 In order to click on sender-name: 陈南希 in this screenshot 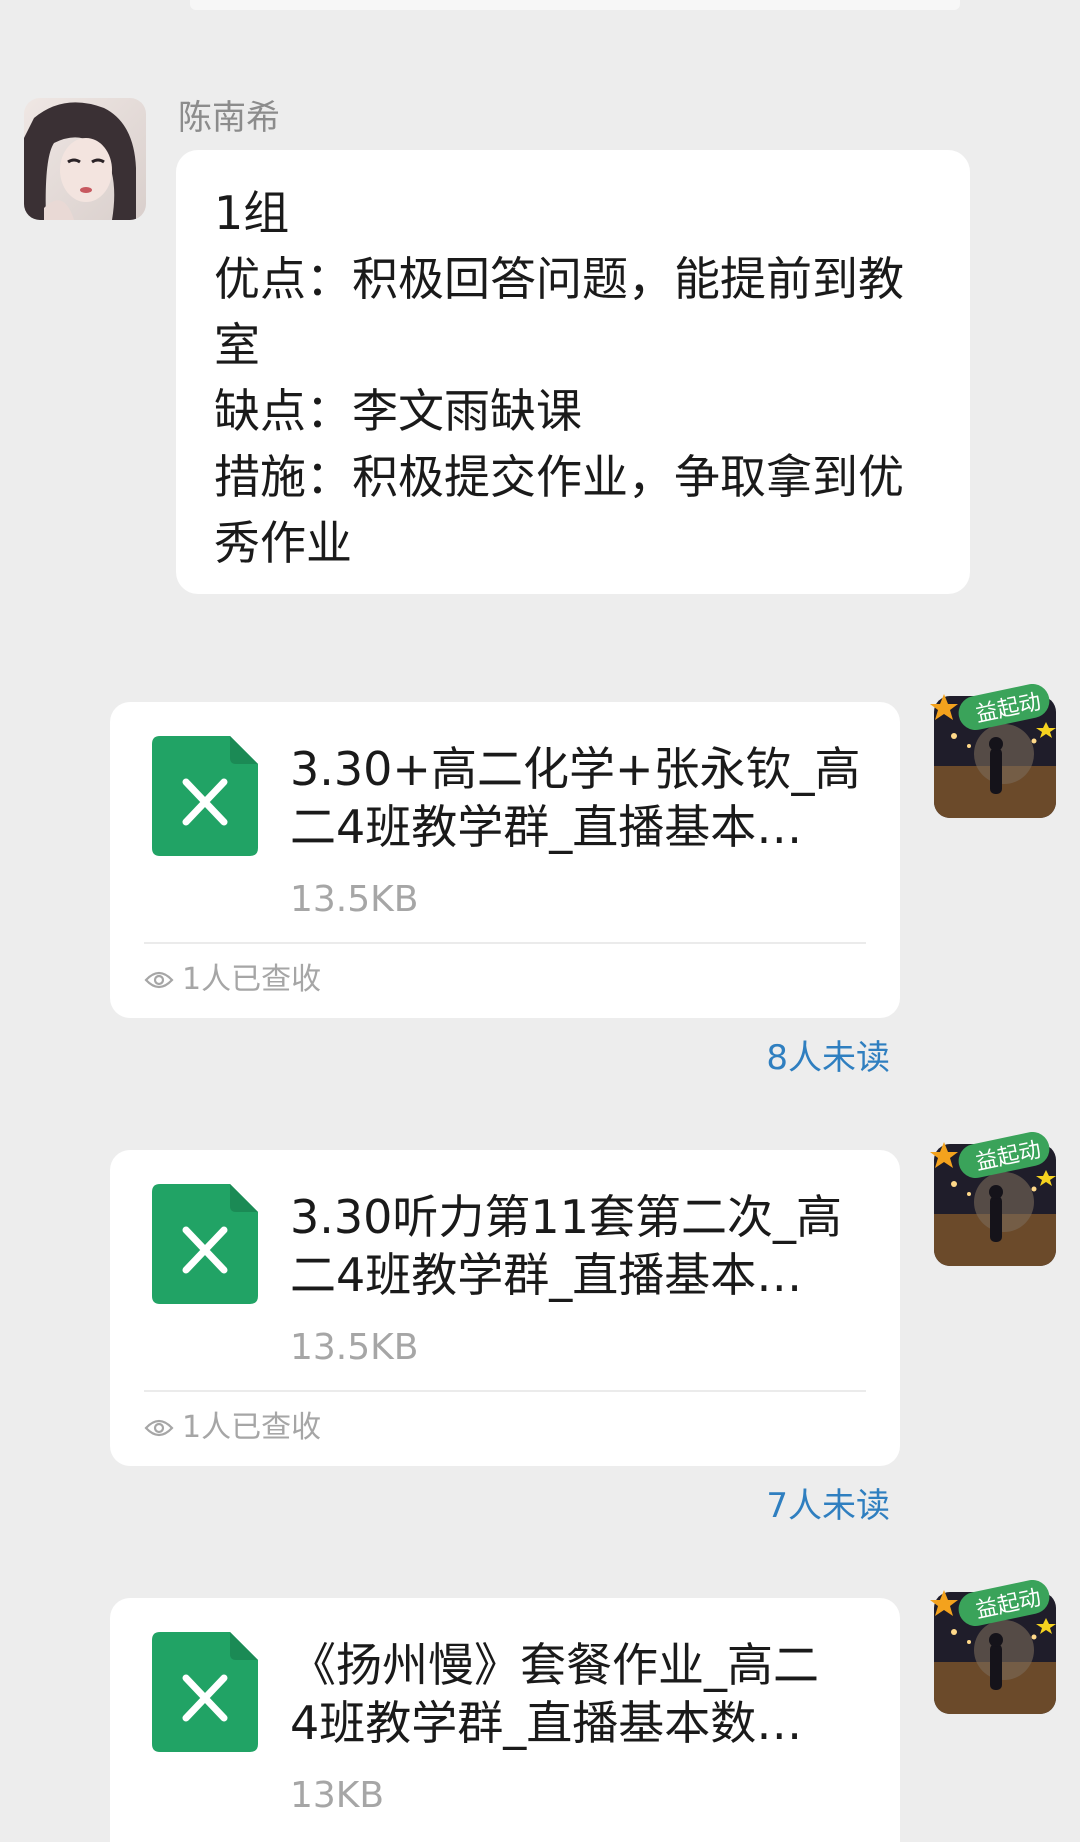, I will do `click(229, 118)`.